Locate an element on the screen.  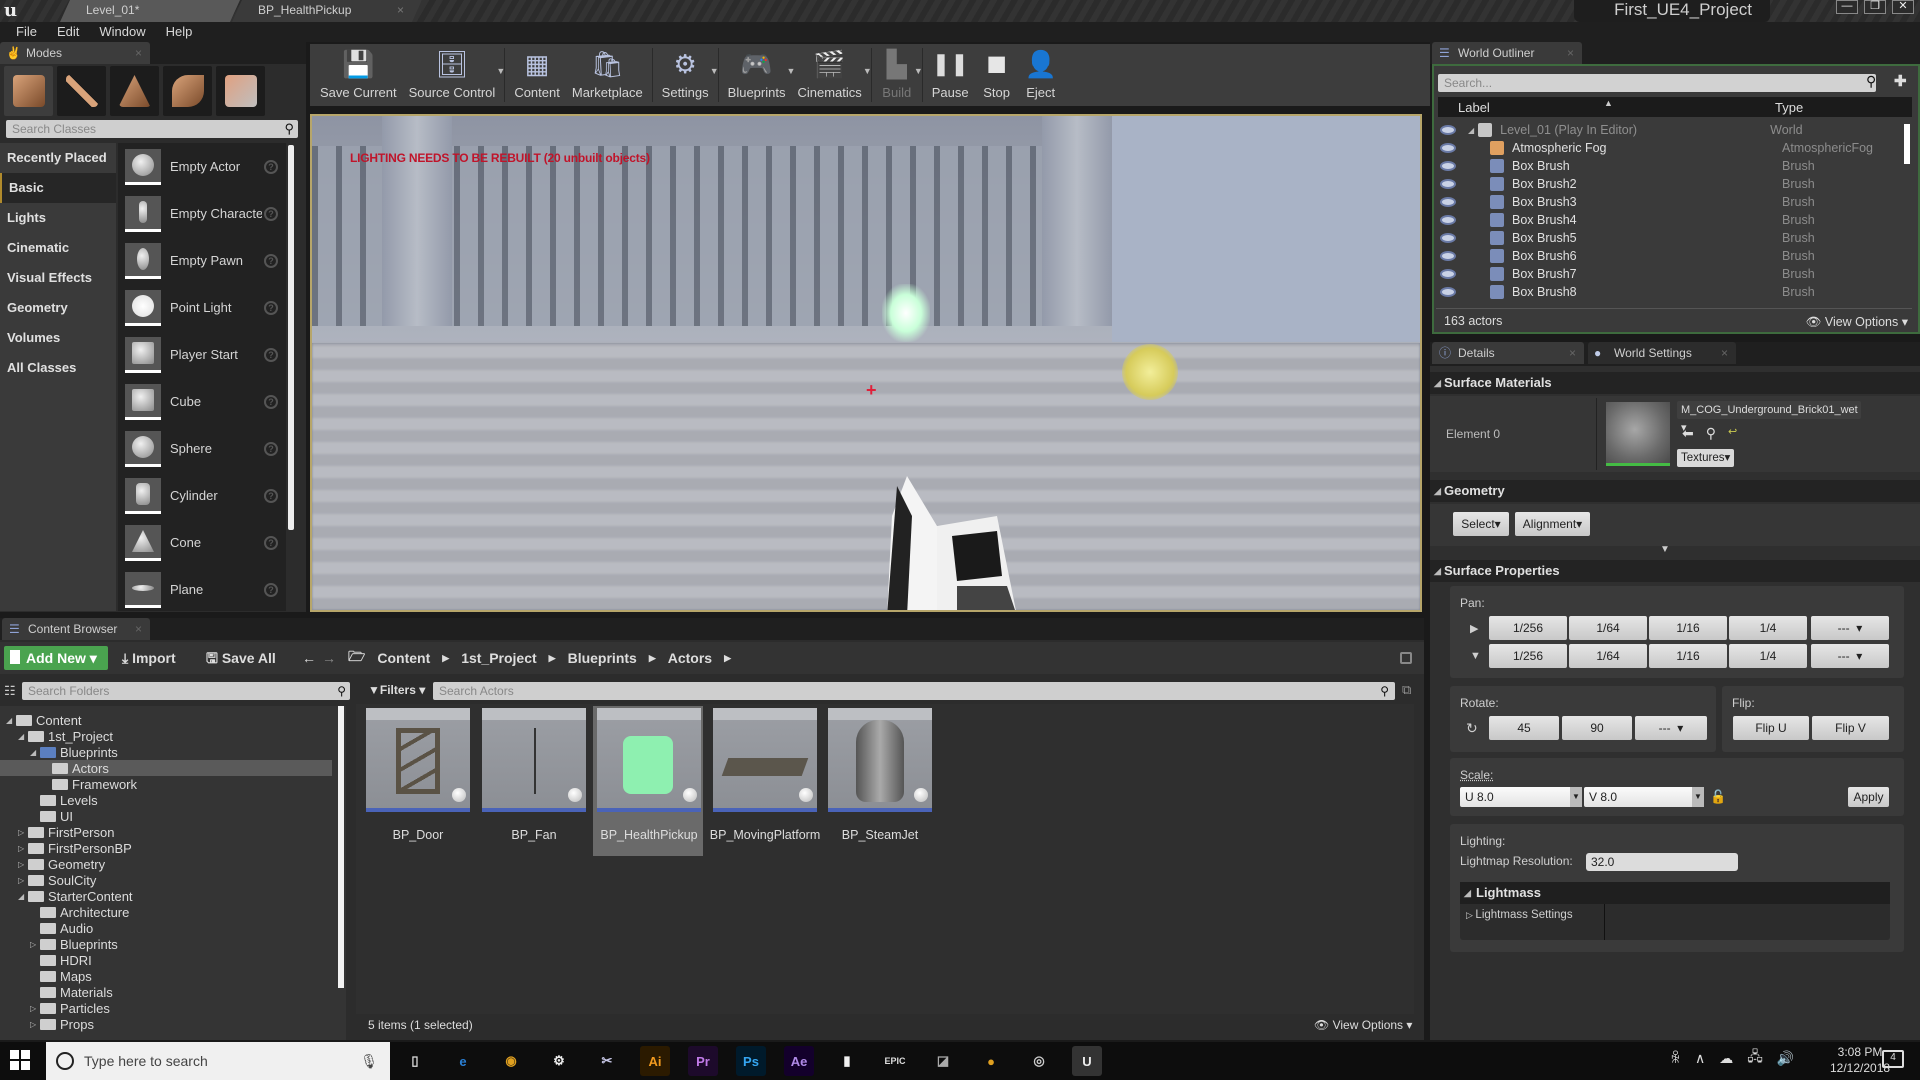
taskbar-epic-launcher-icon: EPIC is located at coordinates (895, 1061).